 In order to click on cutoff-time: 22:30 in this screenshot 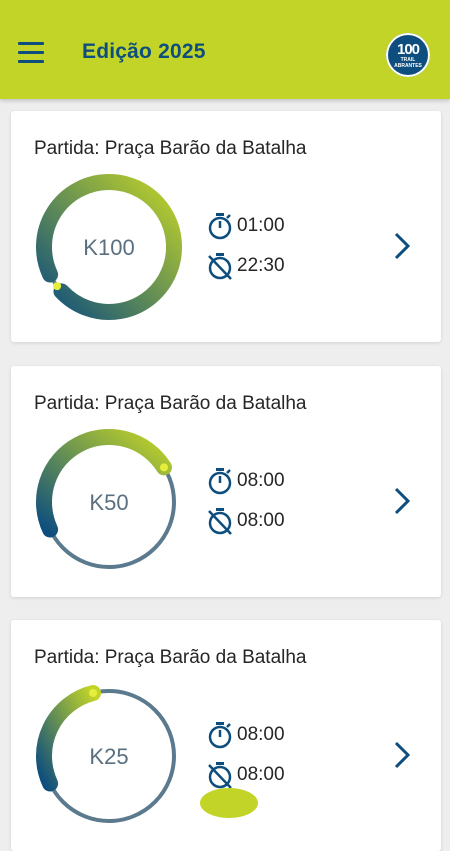, I will do `click(261, 265)`.